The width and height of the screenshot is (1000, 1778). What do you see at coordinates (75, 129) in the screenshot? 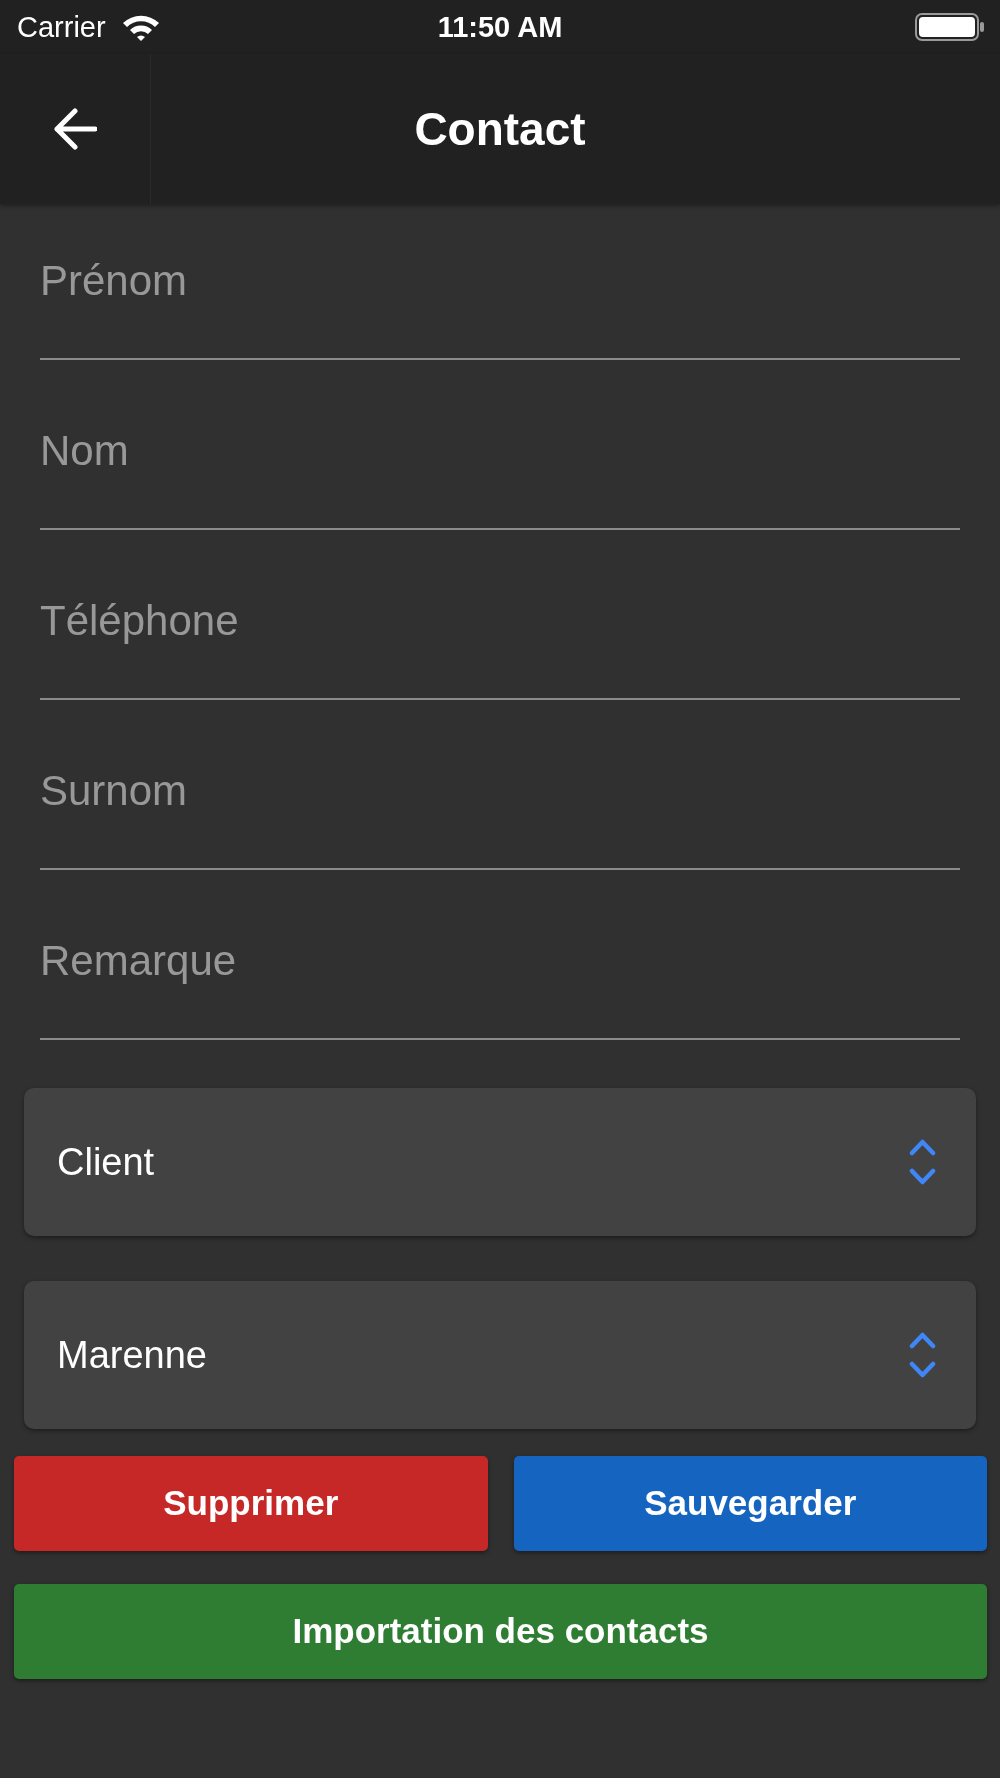
I see `arrow-left-icon` at bounding box center [75, 129].